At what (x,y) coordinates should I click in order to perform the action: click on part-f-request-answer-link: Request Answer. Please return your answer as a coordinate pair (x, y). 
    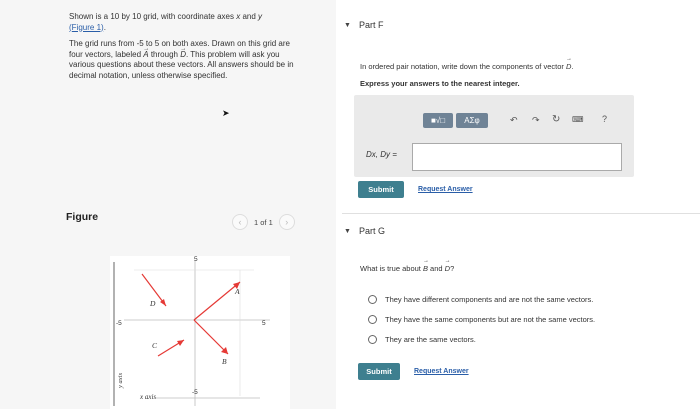
    Looking at the image, I should click on (445, 189).